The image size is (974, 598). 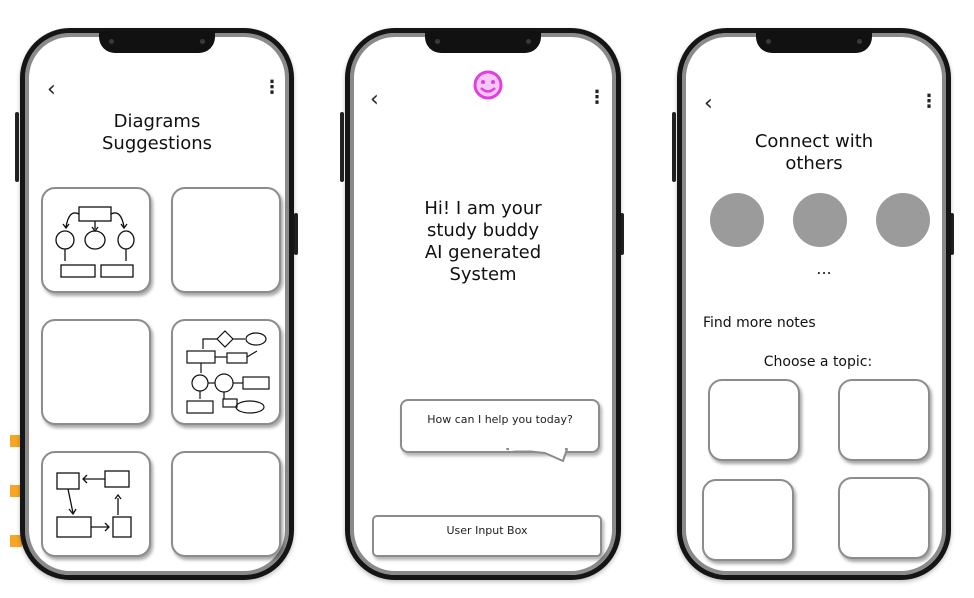 I want to click on flowchart-sketch-icon, so click(x=95, y=242).